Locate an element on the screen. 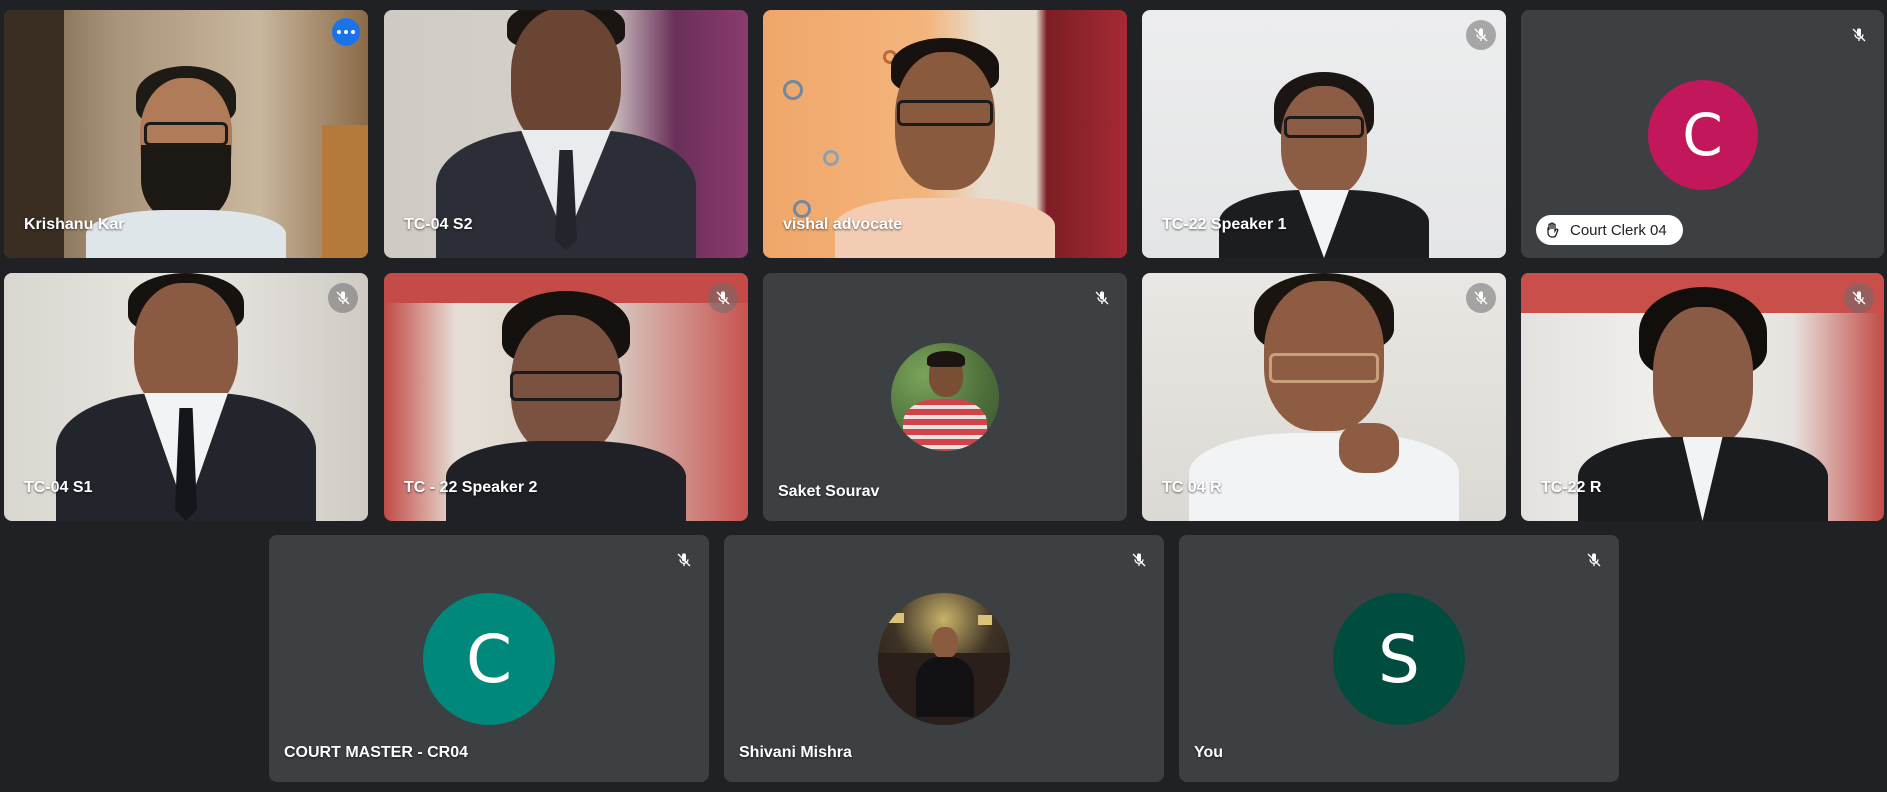 This screenshot has height=792, width=1887. participant-name: vishal advocate is located at coordinates (843, 224).